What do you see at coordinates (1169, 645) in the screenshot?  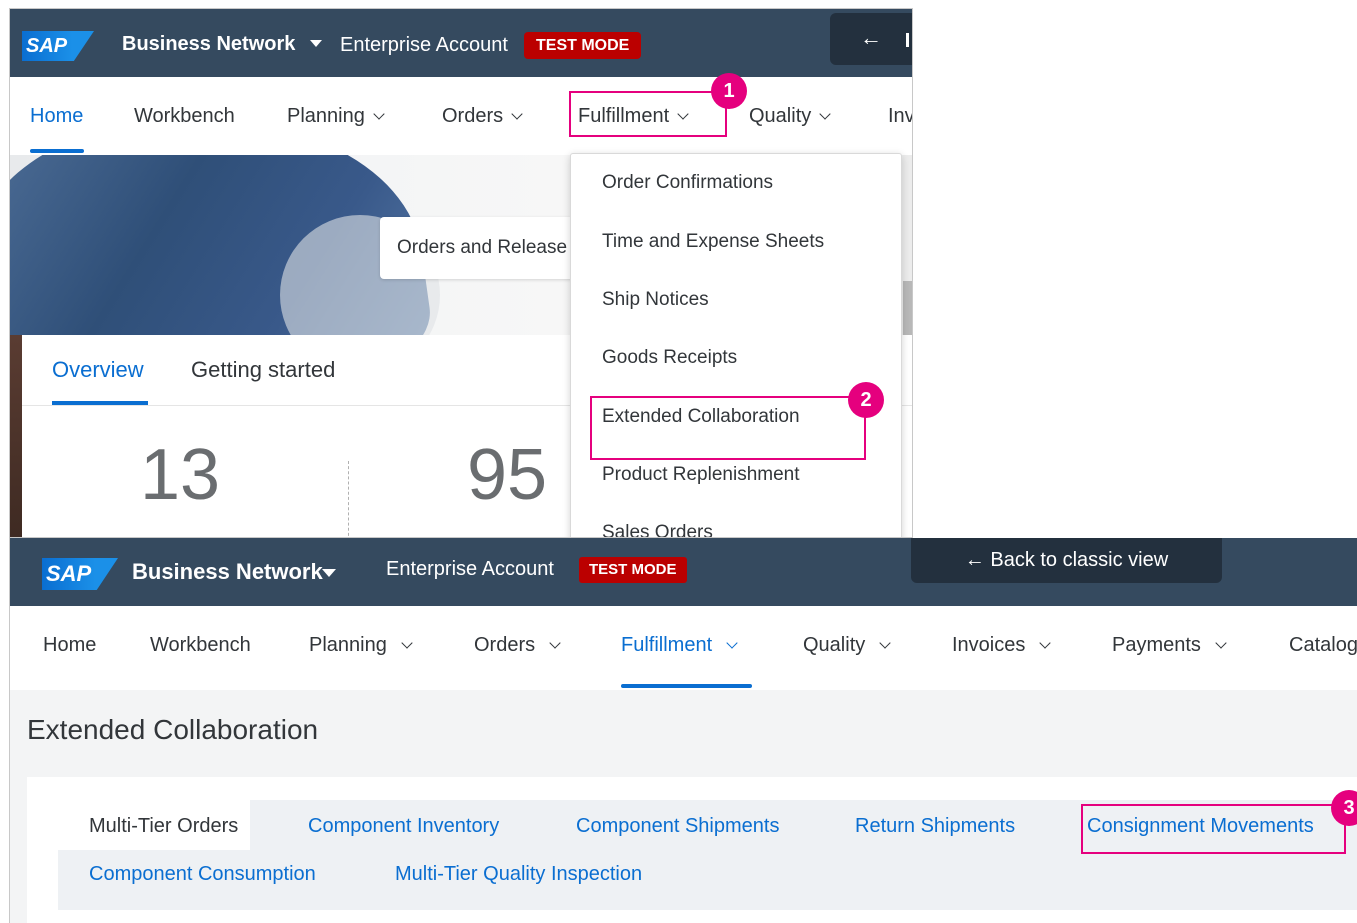 I see `nav-payments: Payments` at bounding box center [1169, 645].